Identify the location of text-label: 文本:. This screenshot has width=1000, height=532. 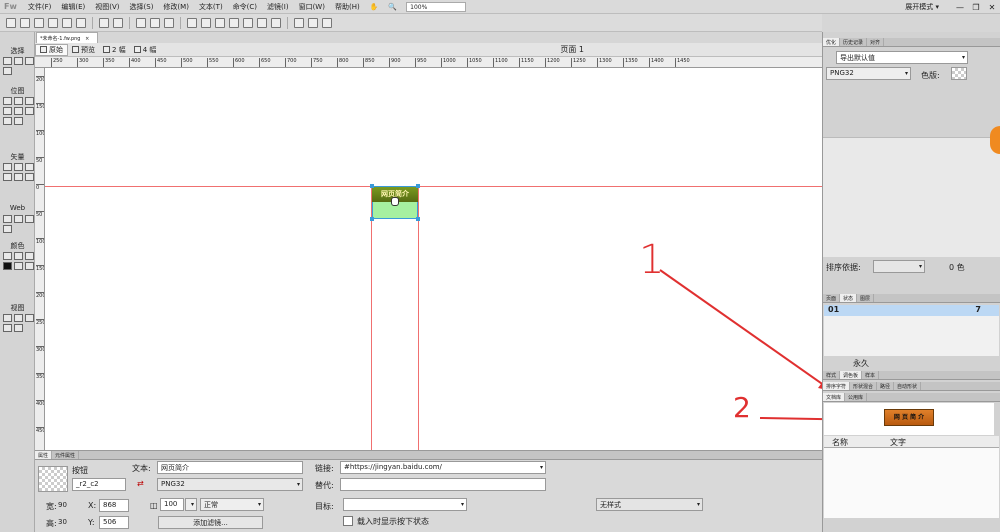
(141, 468).